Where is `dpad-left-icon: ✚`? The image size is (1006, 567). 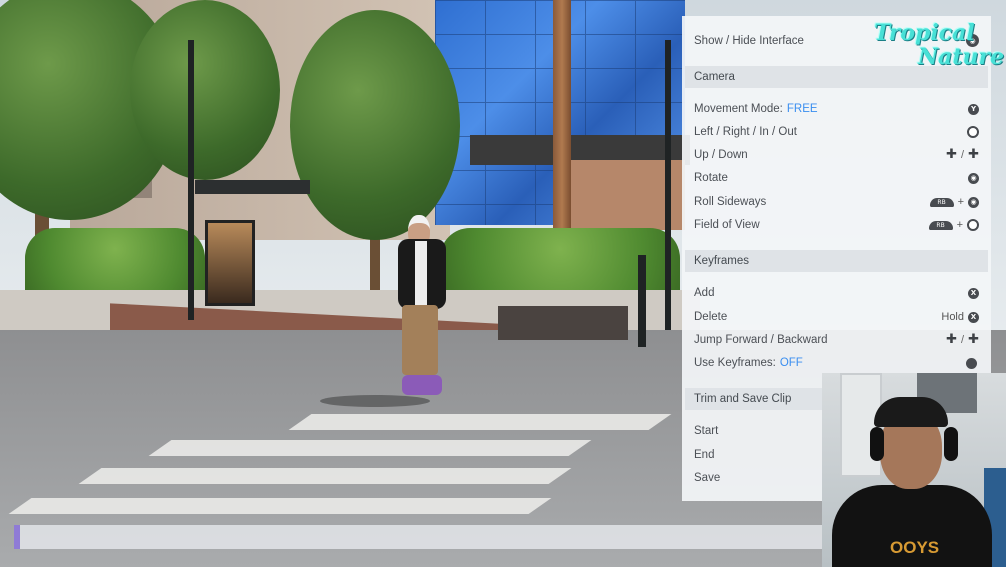
dpad-left-icon: ✚ is located at coordinates (952, 339).